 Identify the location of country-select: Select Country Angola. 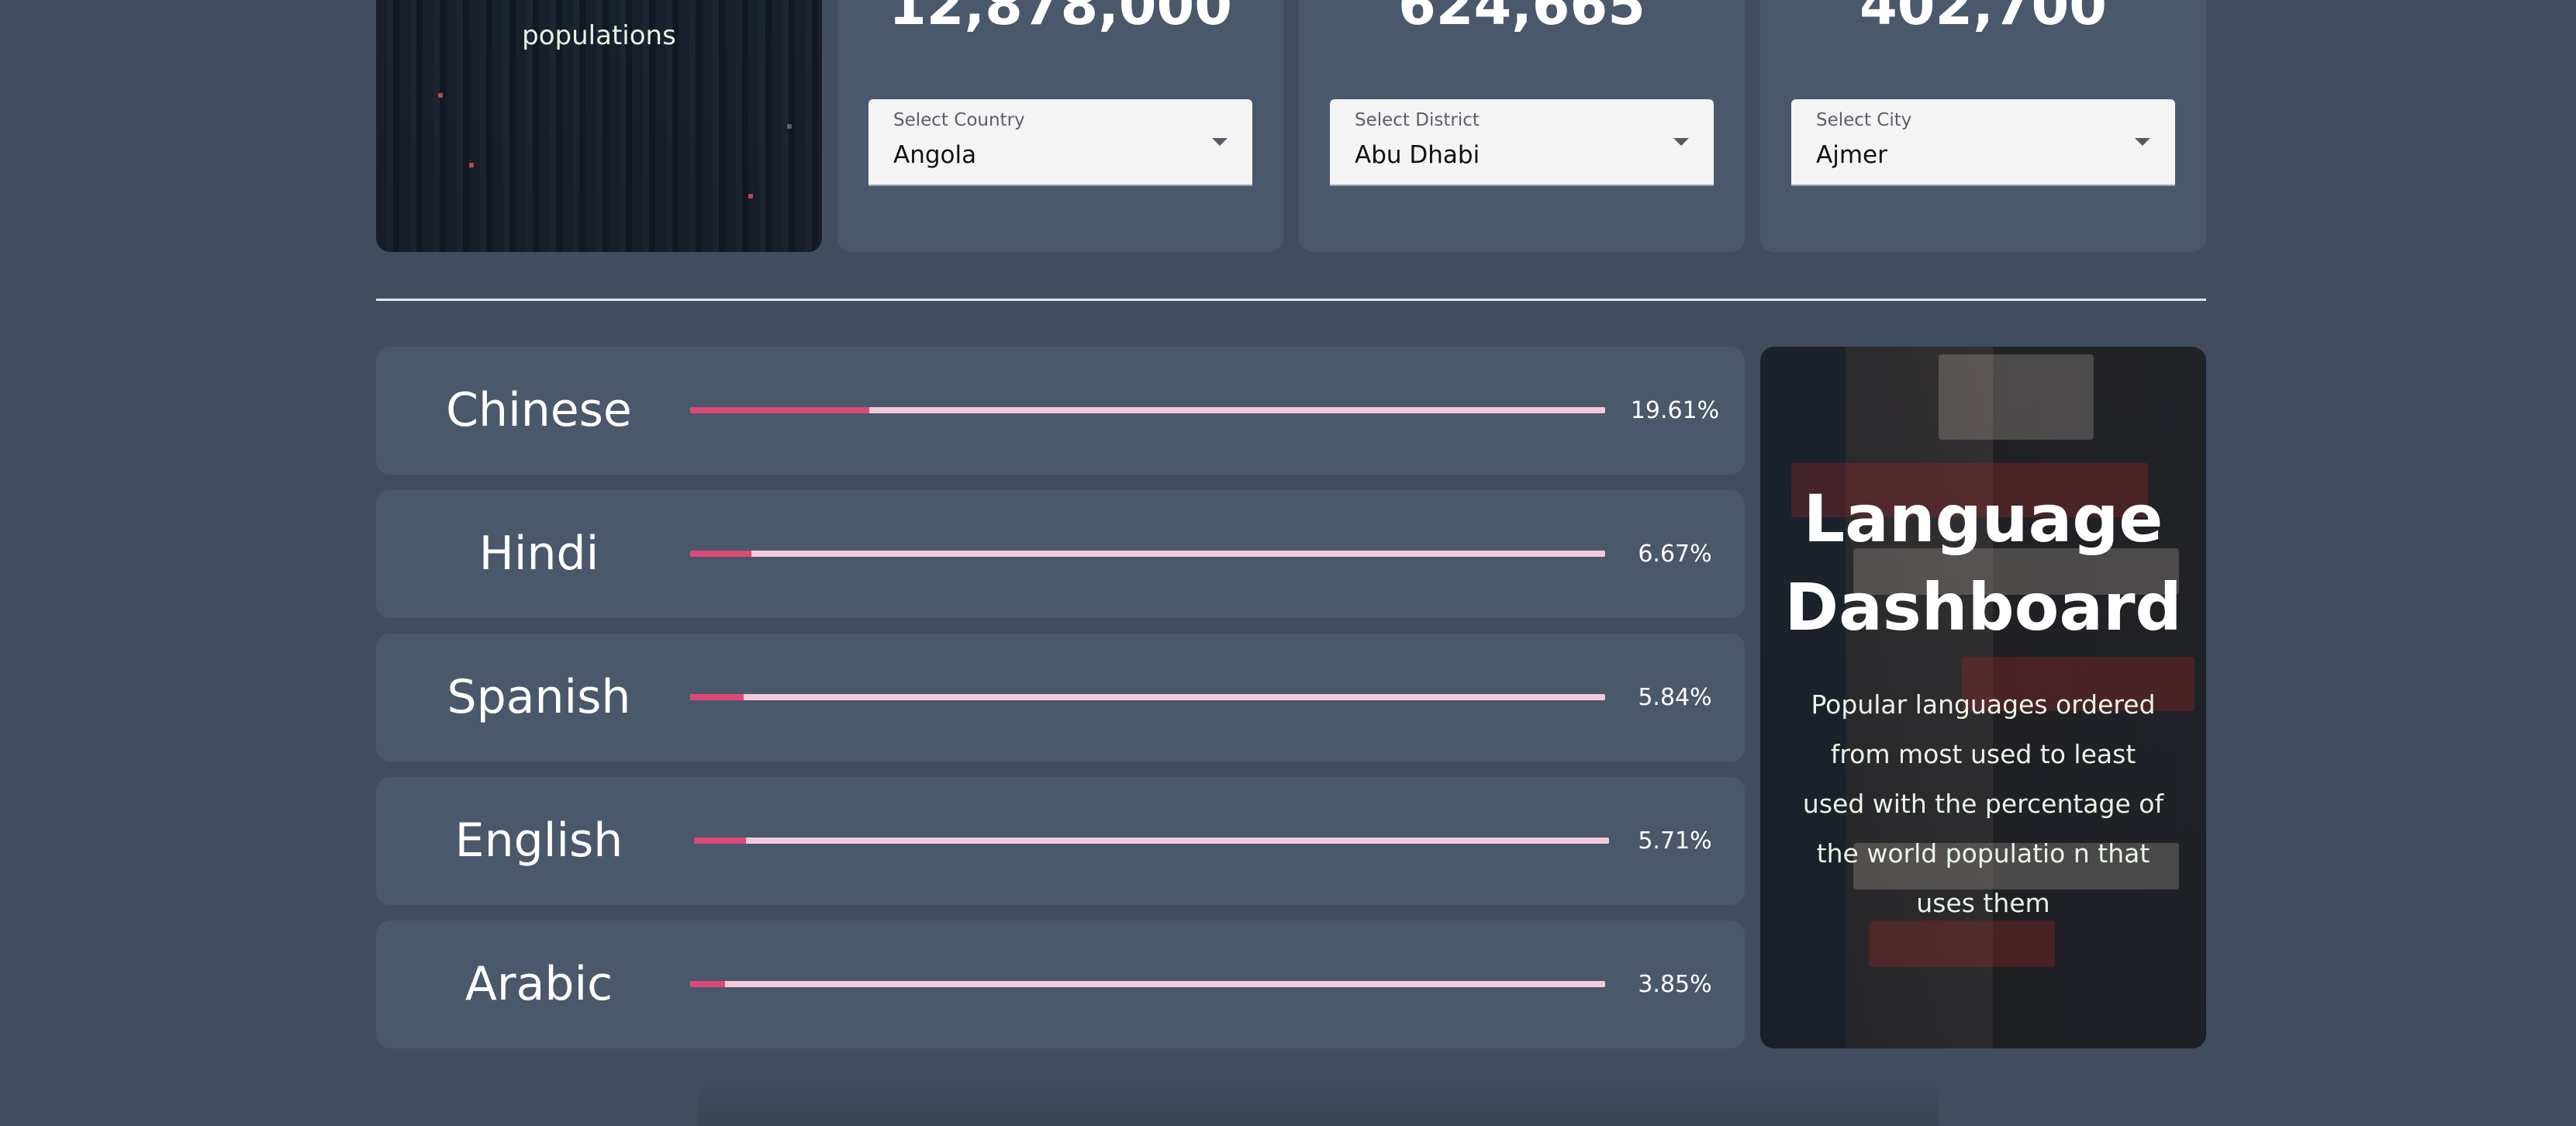
(1060, 142).